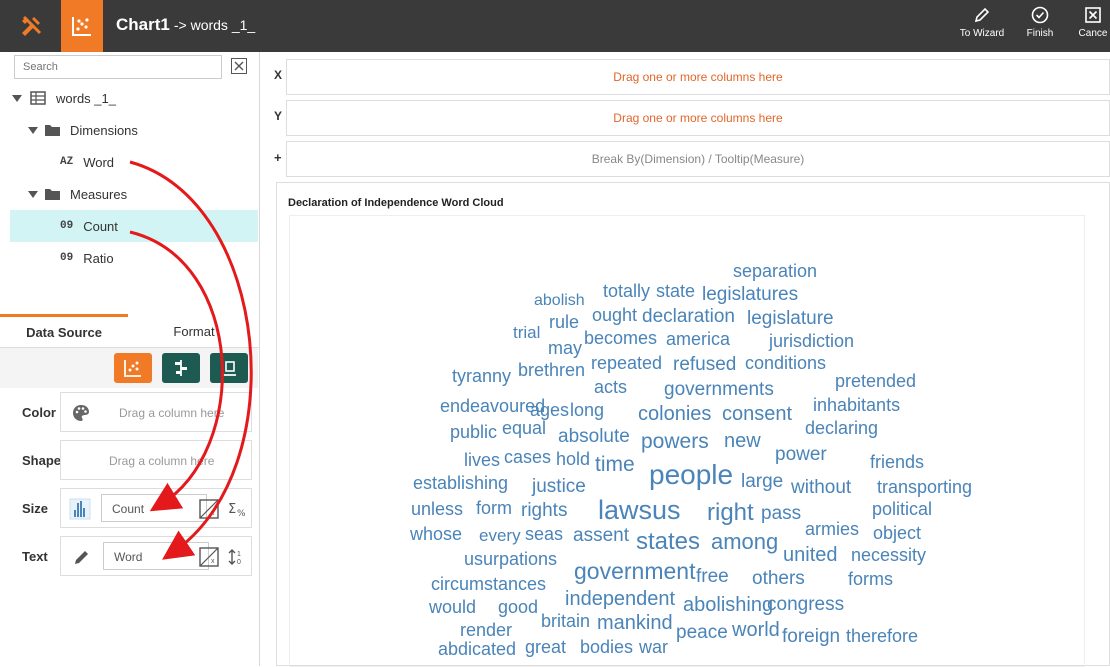 The width and height of the screenshot is (1110, 667). Describe the element at coordinates (194, 331) in the screenshot. I see `tab-format: Format` at that location.